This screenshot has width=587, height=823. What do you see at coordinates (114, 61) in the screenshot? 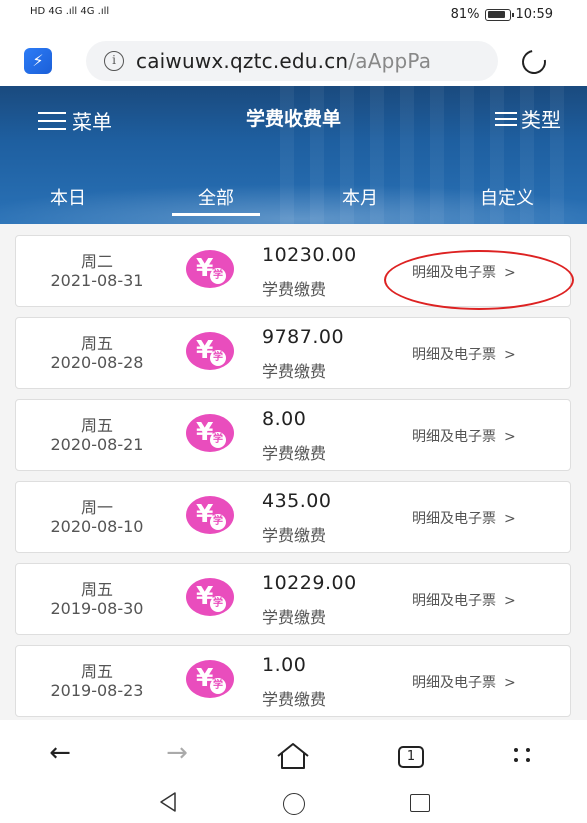
I see `site-info-icon: i` at bounding box center [114, 61].